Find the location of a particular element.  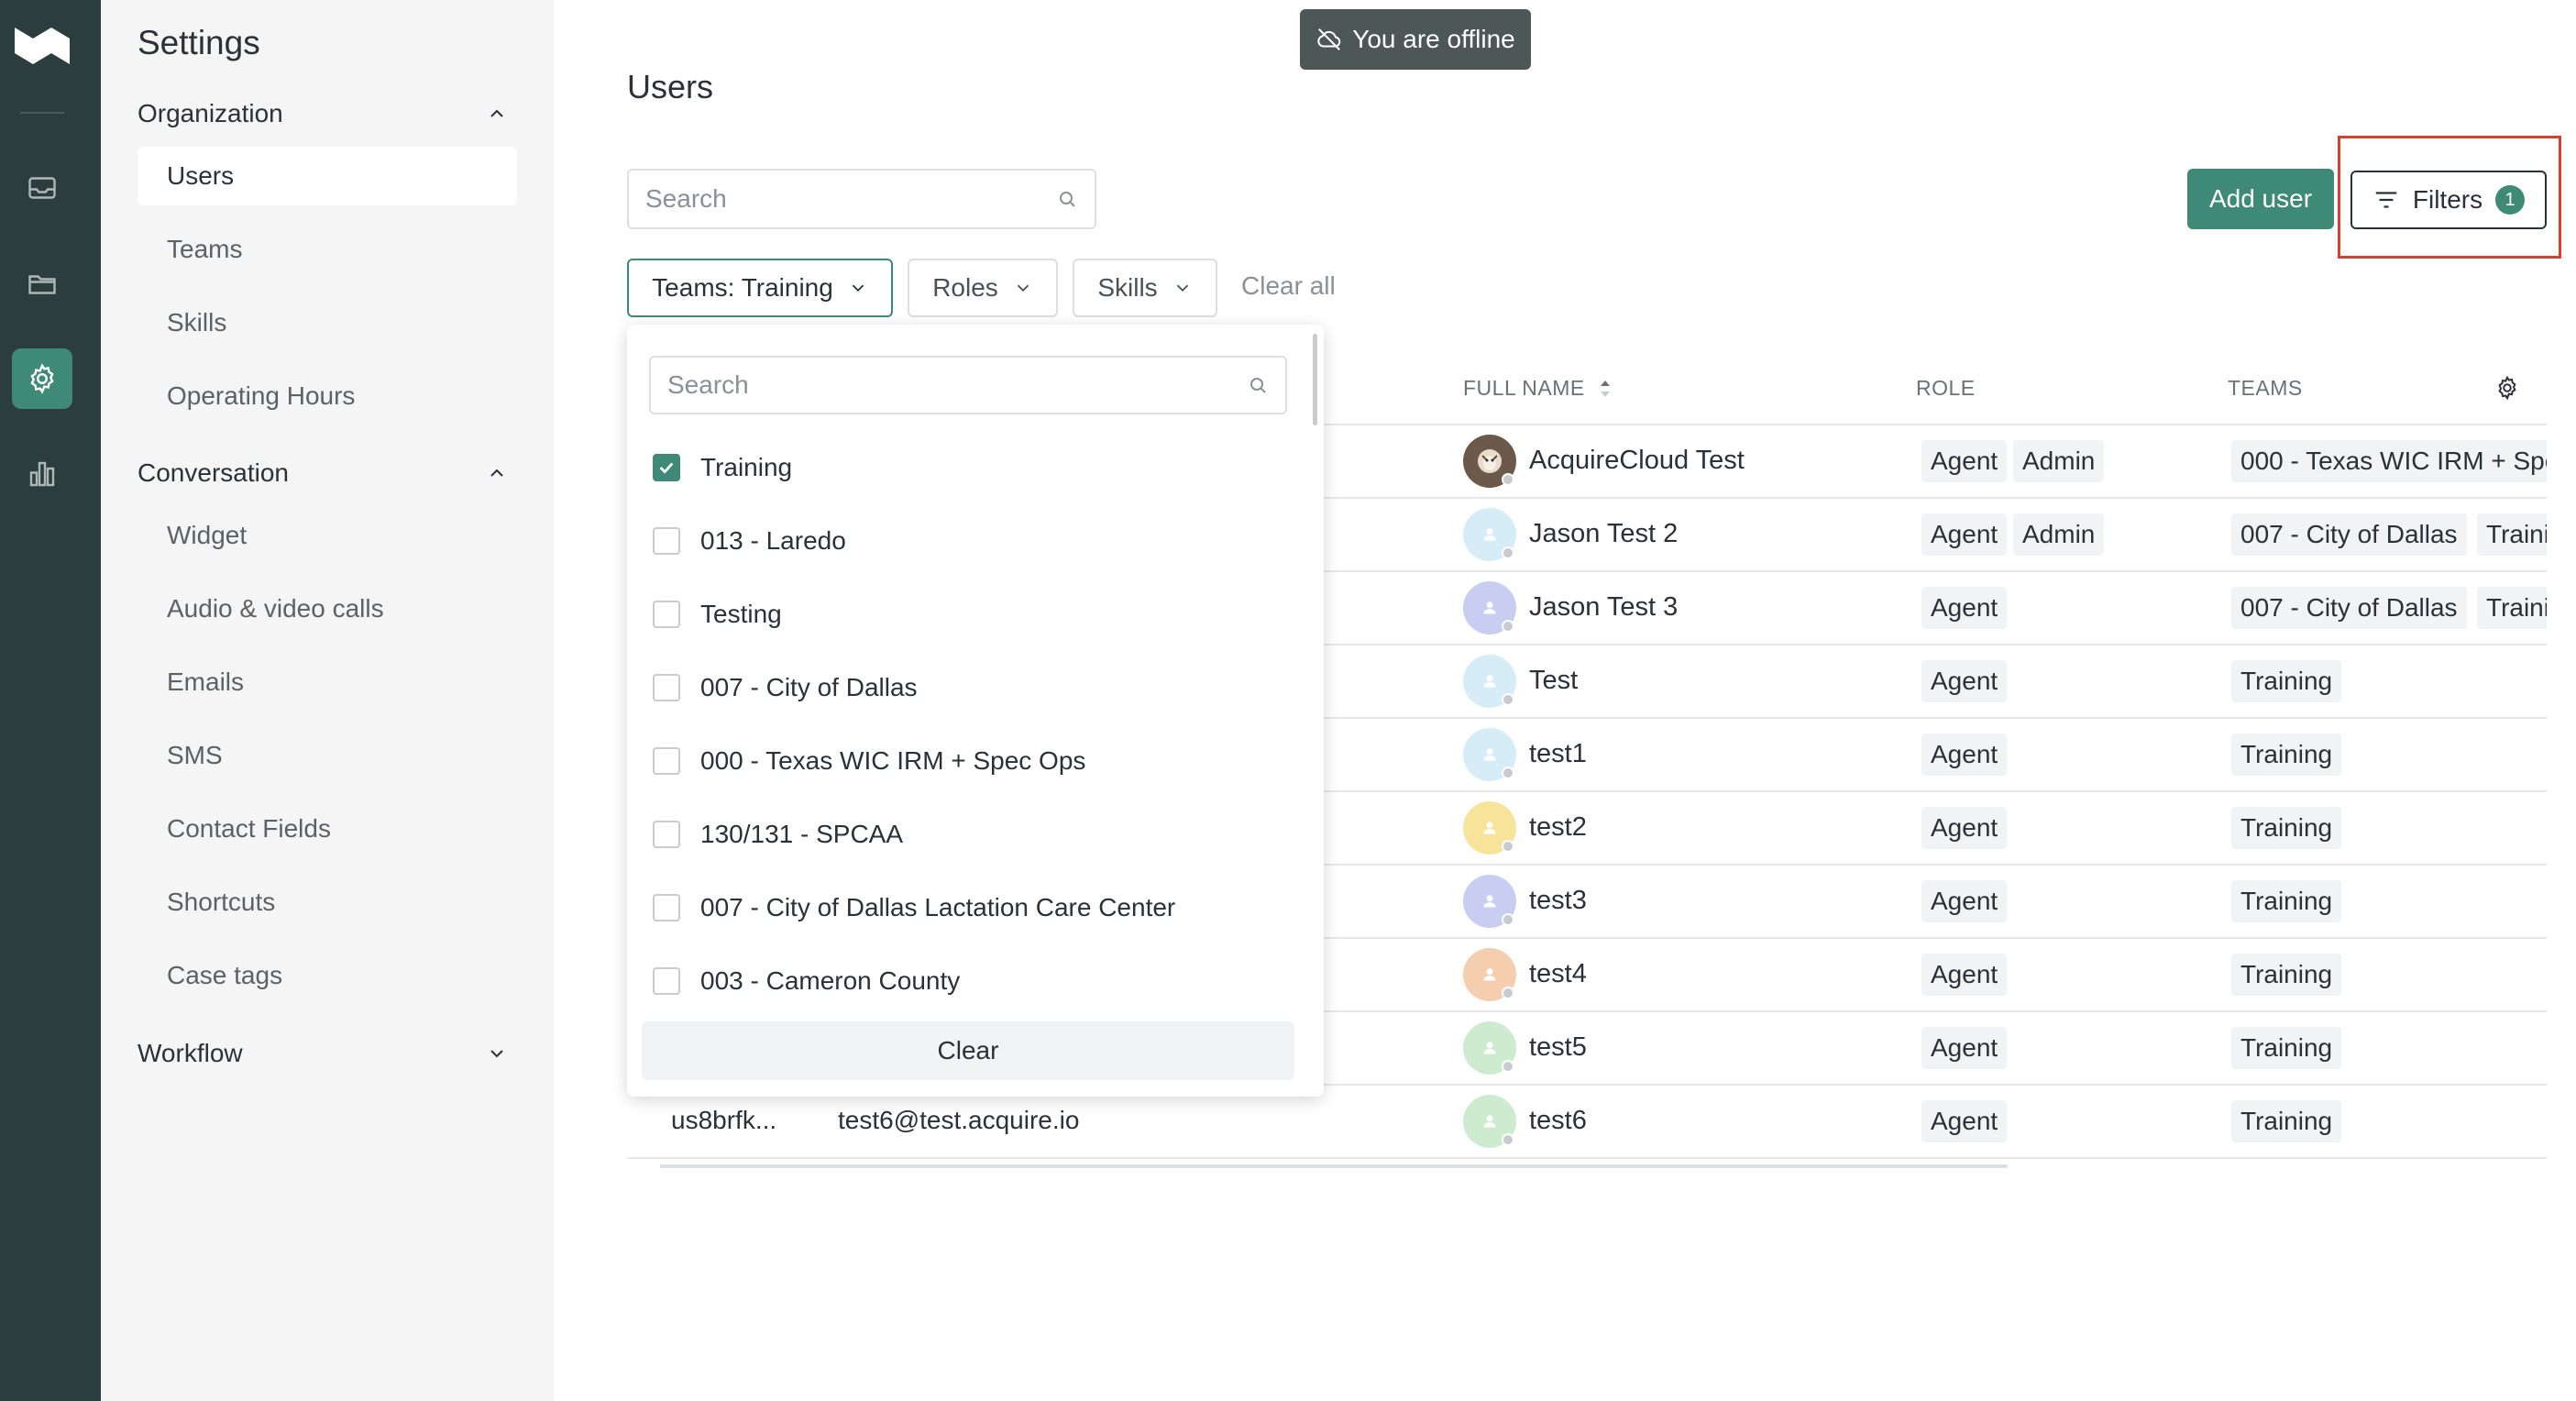

dropdown-scrollbar is located at coordinates (1315, 379).